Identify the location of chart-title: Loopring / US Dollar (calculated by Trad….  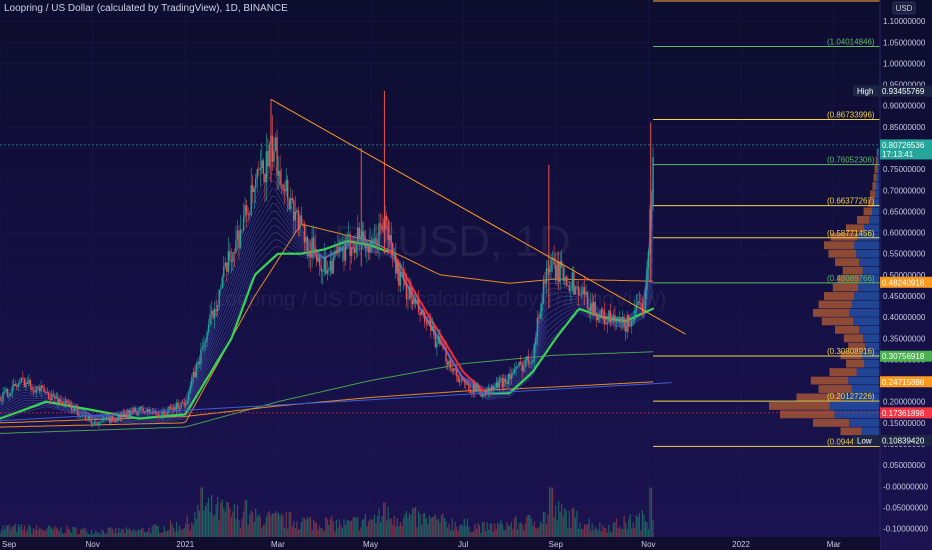
(146, 8).